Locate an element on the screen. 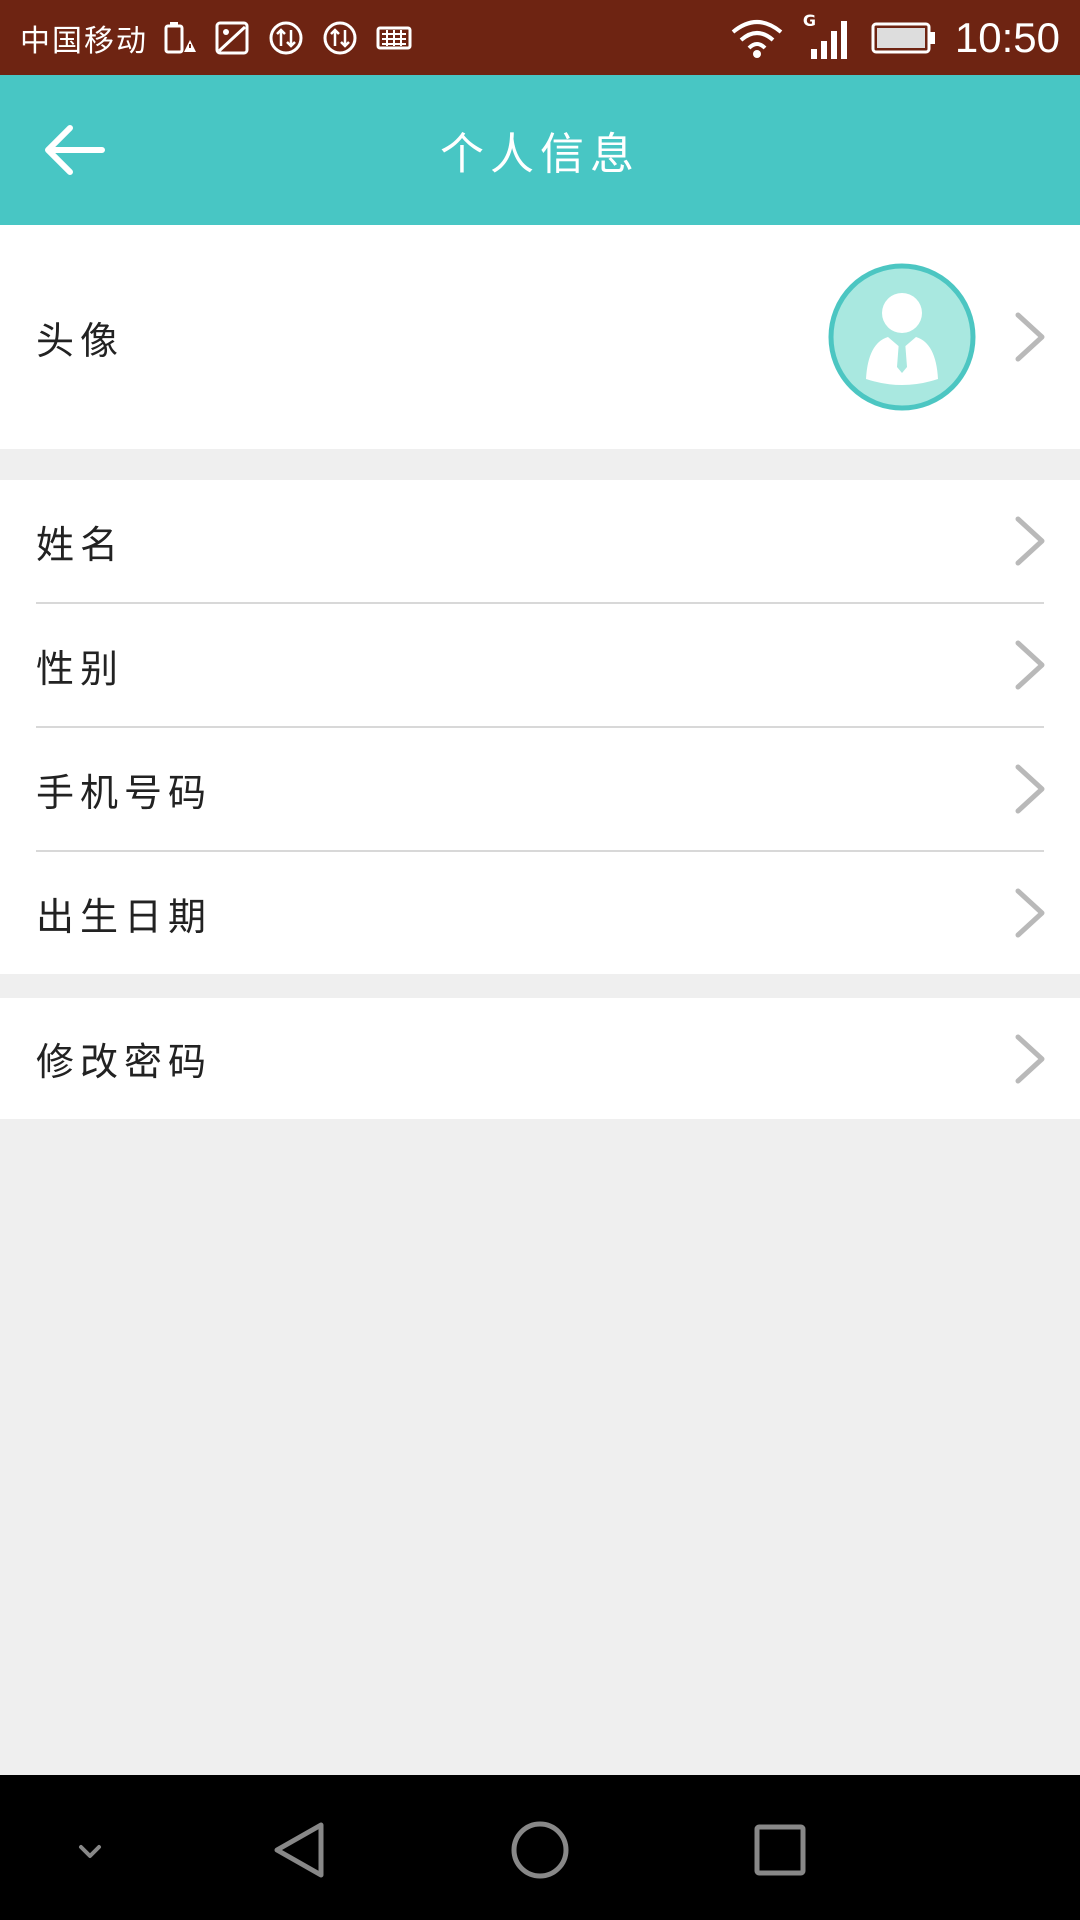 The image size is (1080, 1920). name-label: 姓名 is located at coordinates (80, 544).